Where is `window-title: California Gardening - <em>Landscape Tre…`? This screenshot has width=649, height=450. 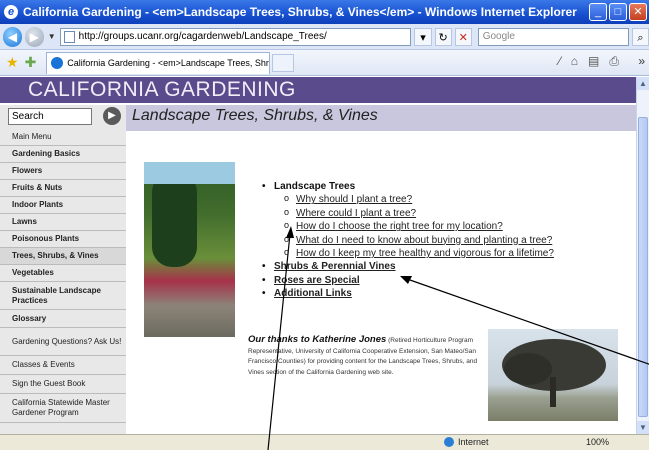
window-title: California Gardening - <em>Landscape Tre… is located at coordinates (300, 12).